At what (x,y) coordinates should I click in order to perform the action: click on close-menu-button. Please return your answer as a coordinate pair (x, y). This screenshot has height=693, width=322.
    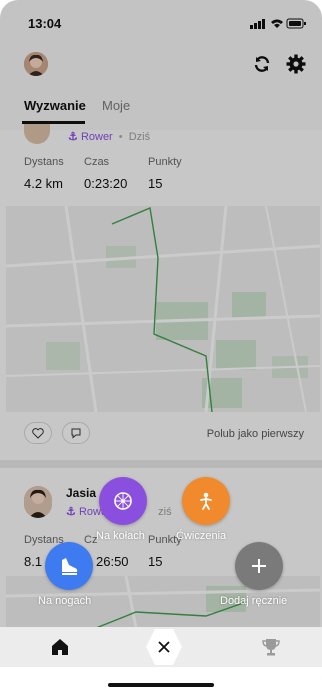
    Looking at the image, I should click on (164, 647).